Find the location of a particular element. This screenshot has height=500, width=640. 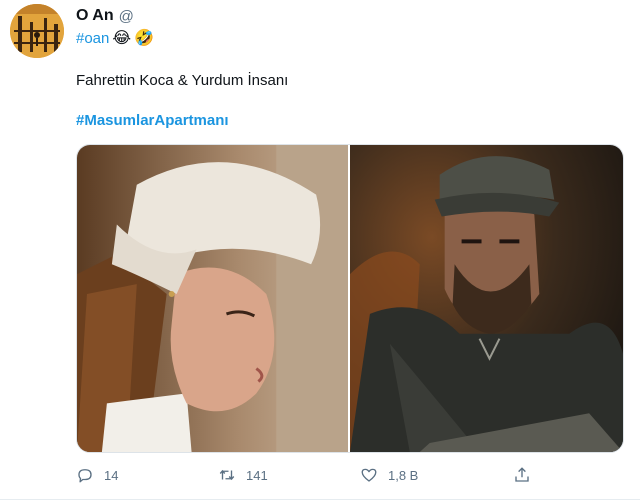

share-button is located at coordinates (522, 475).